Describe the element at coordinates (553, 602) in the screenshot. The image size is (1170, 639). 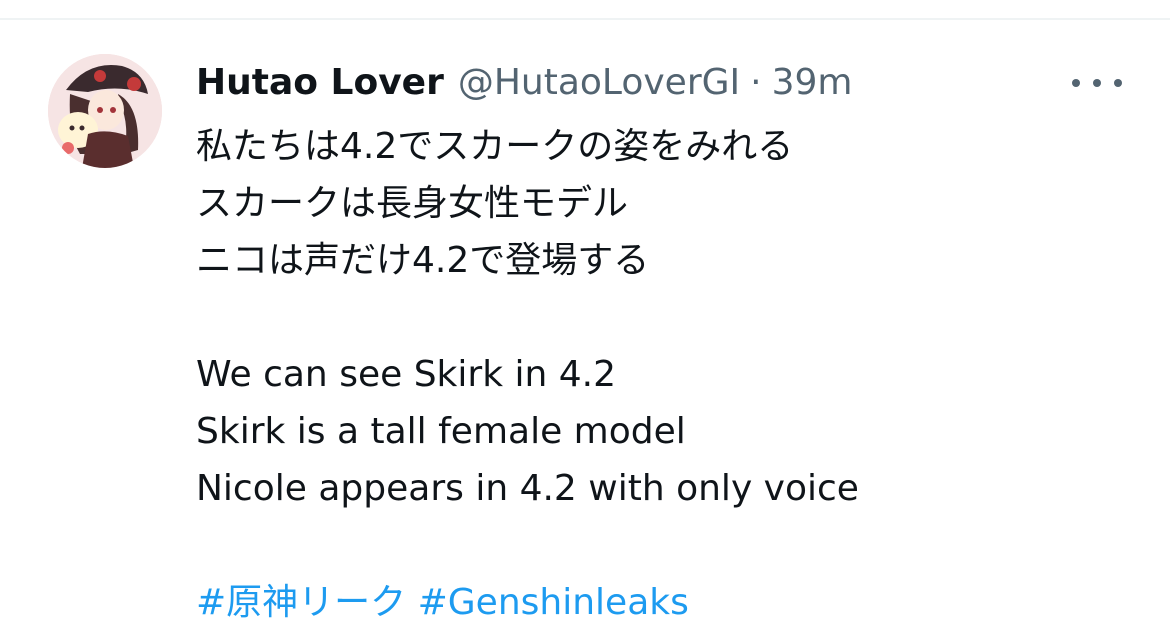
I see `hashtag-link: #Genshinleaks` at that location.